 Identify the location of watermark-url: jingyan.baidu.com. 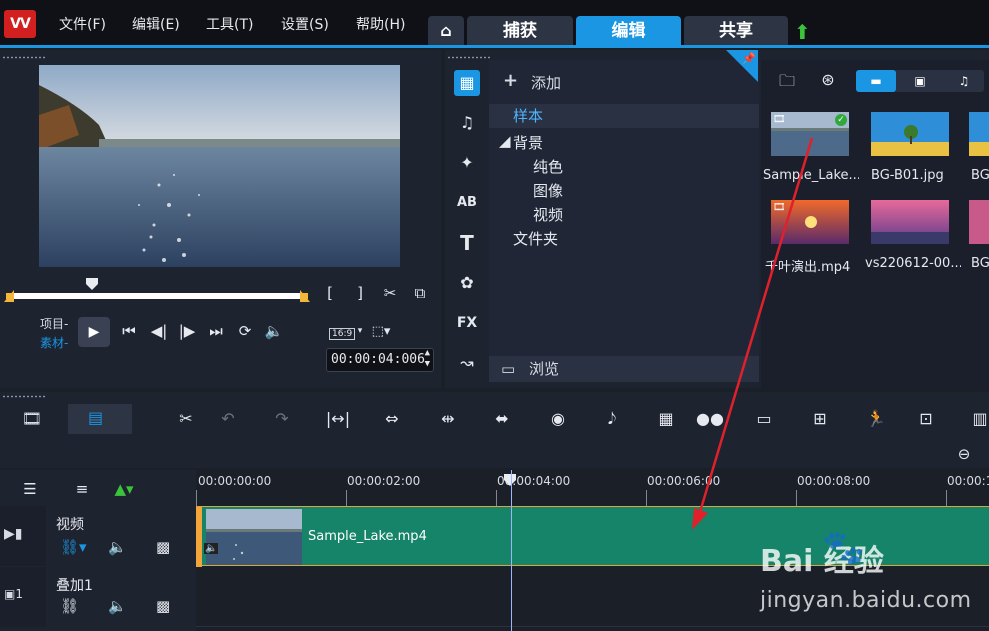
(866, 600).